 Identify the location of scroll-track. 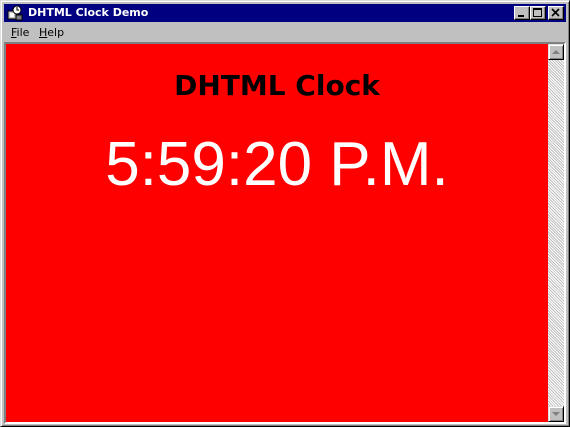
(556, 233).